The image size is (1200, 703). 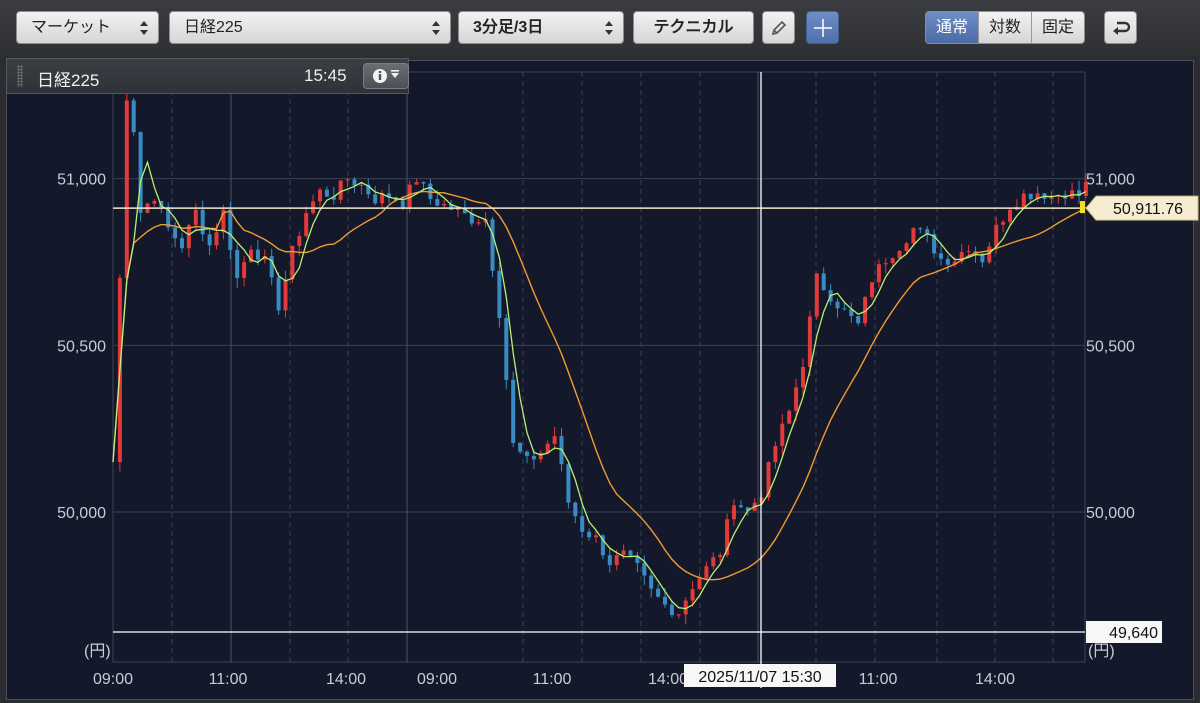 I want to click on info-menu-button, so click(x=386, y=76).